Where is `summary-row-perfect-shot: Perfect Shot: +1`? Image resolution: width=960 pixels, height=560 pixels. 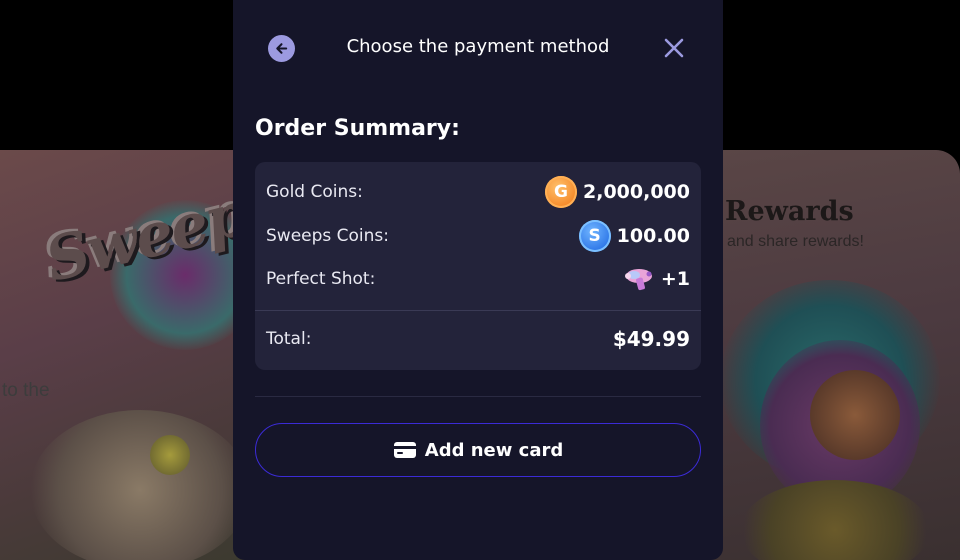
summary-row-perfect-shot: Perfect Shot: +1 is located at coordinates (478, 279).